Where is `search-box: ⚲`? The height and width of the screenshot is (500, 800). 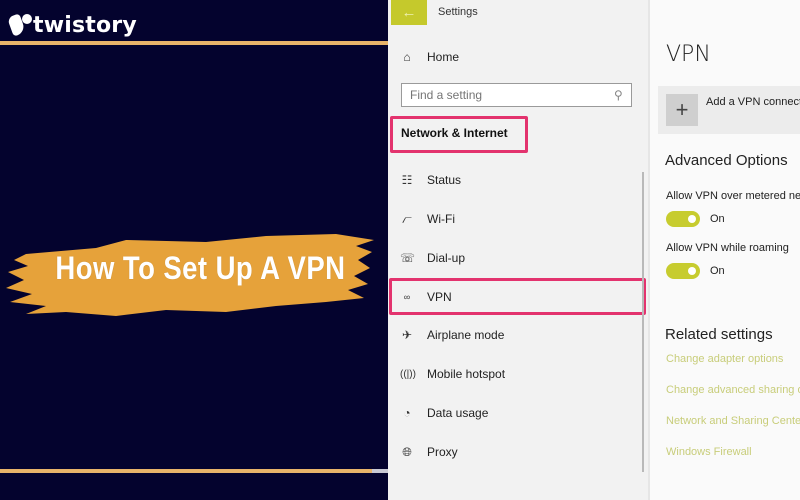
search-box: ⚲ is located at coordinates (516, 95).